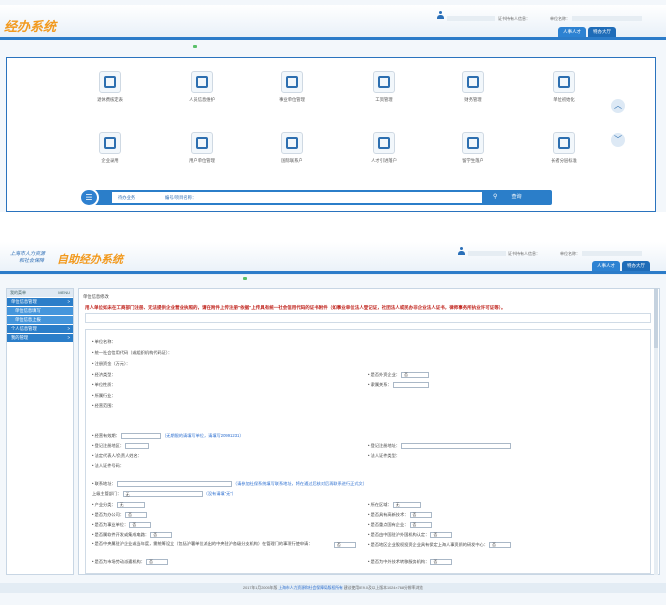  What do you see at coordinates (122, 524) in the screenshot?
I see `field-public: • 是否为事业单位： 否` at bounding box center [122, 524].